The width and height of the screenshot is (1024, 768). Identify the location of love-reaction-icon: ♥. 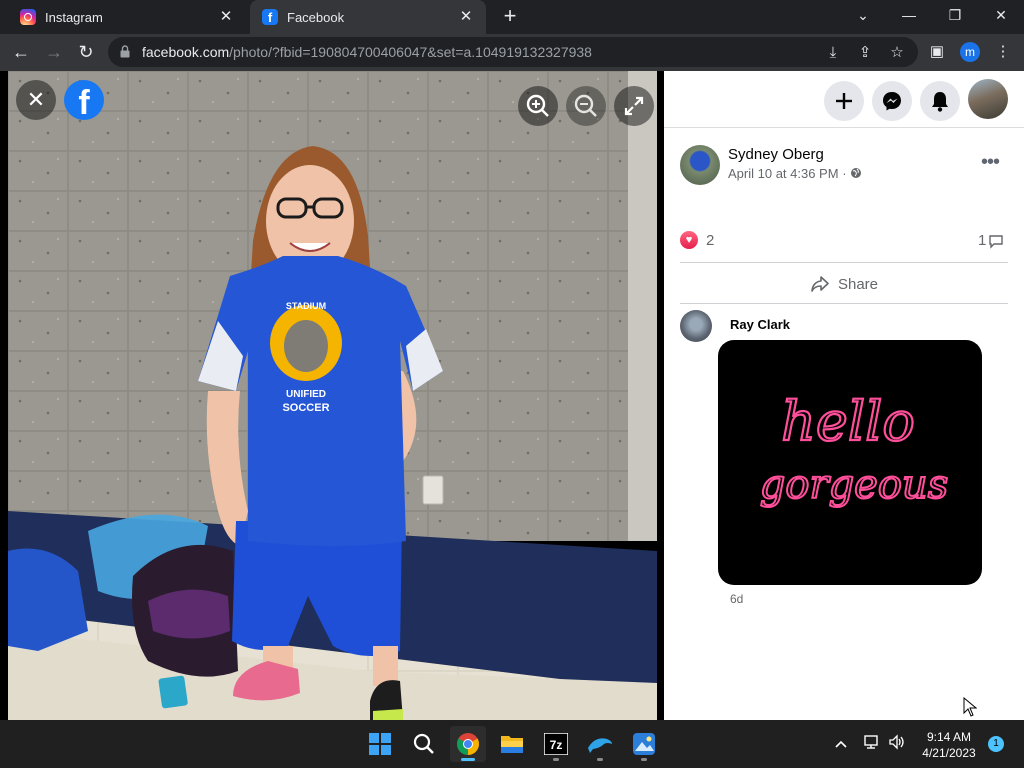
(689, 240).